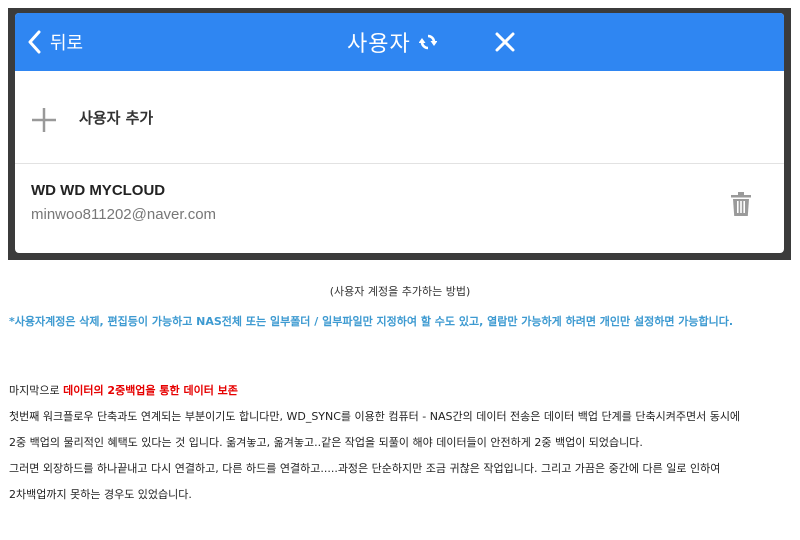 This screenshot has height=540, width=800. Describe the element at coordinates (98, 190) in the screenshot. I see `user-name: WD WD MYCLOUD` at that location.